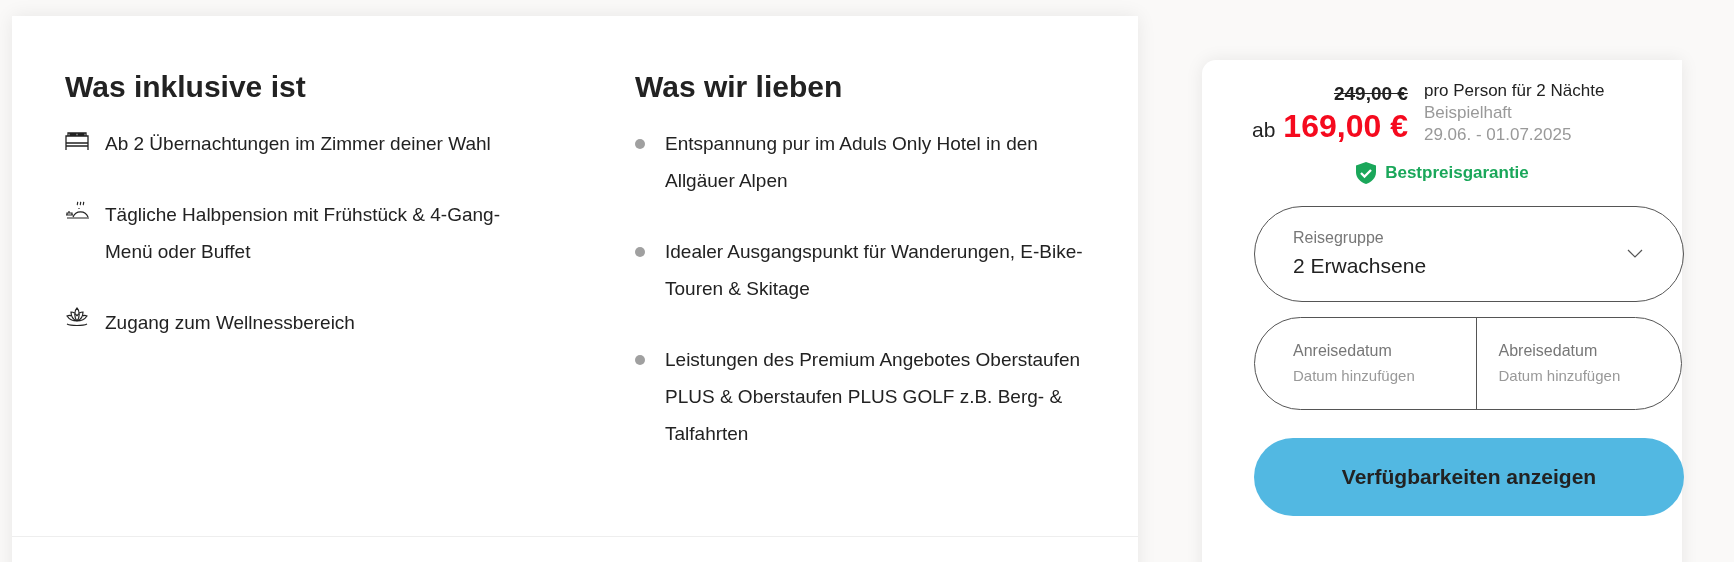  Describe the element at coordinates (298, 144) in the screenshot. I see `feature-text: Ab 2 Übernachtungen im Zimmer deiner Wahl` at that location.